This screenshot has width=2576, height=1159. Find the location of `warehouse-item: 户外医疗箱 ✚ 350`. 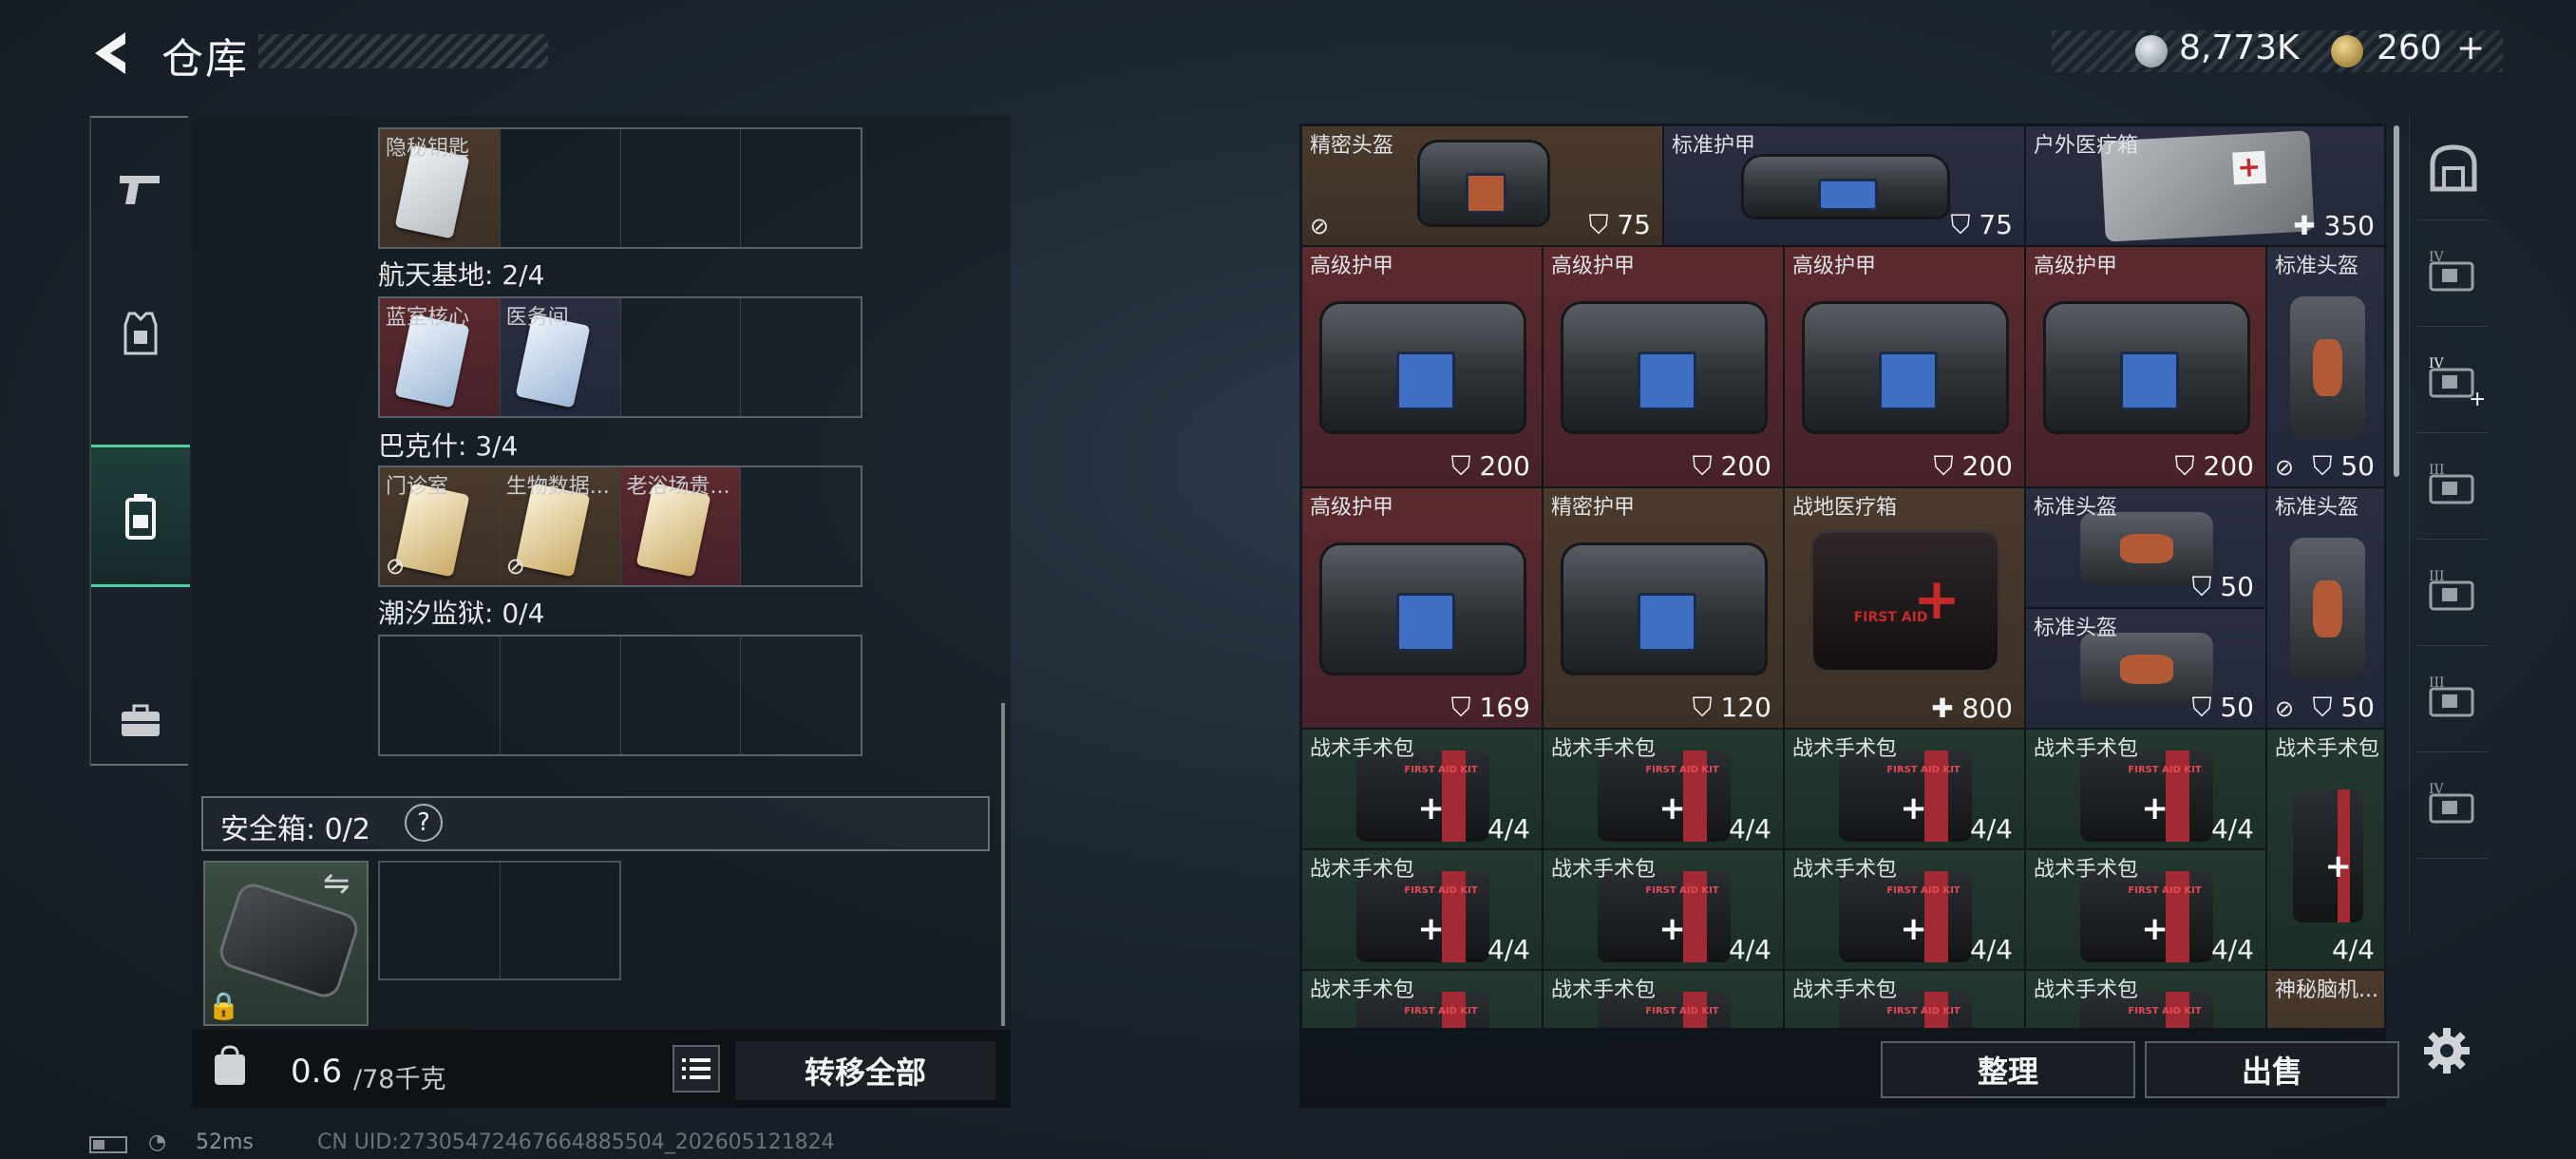

warehouse-item: 户外医疗箱 ✚ 350 is located at coordinates (2204, 185).